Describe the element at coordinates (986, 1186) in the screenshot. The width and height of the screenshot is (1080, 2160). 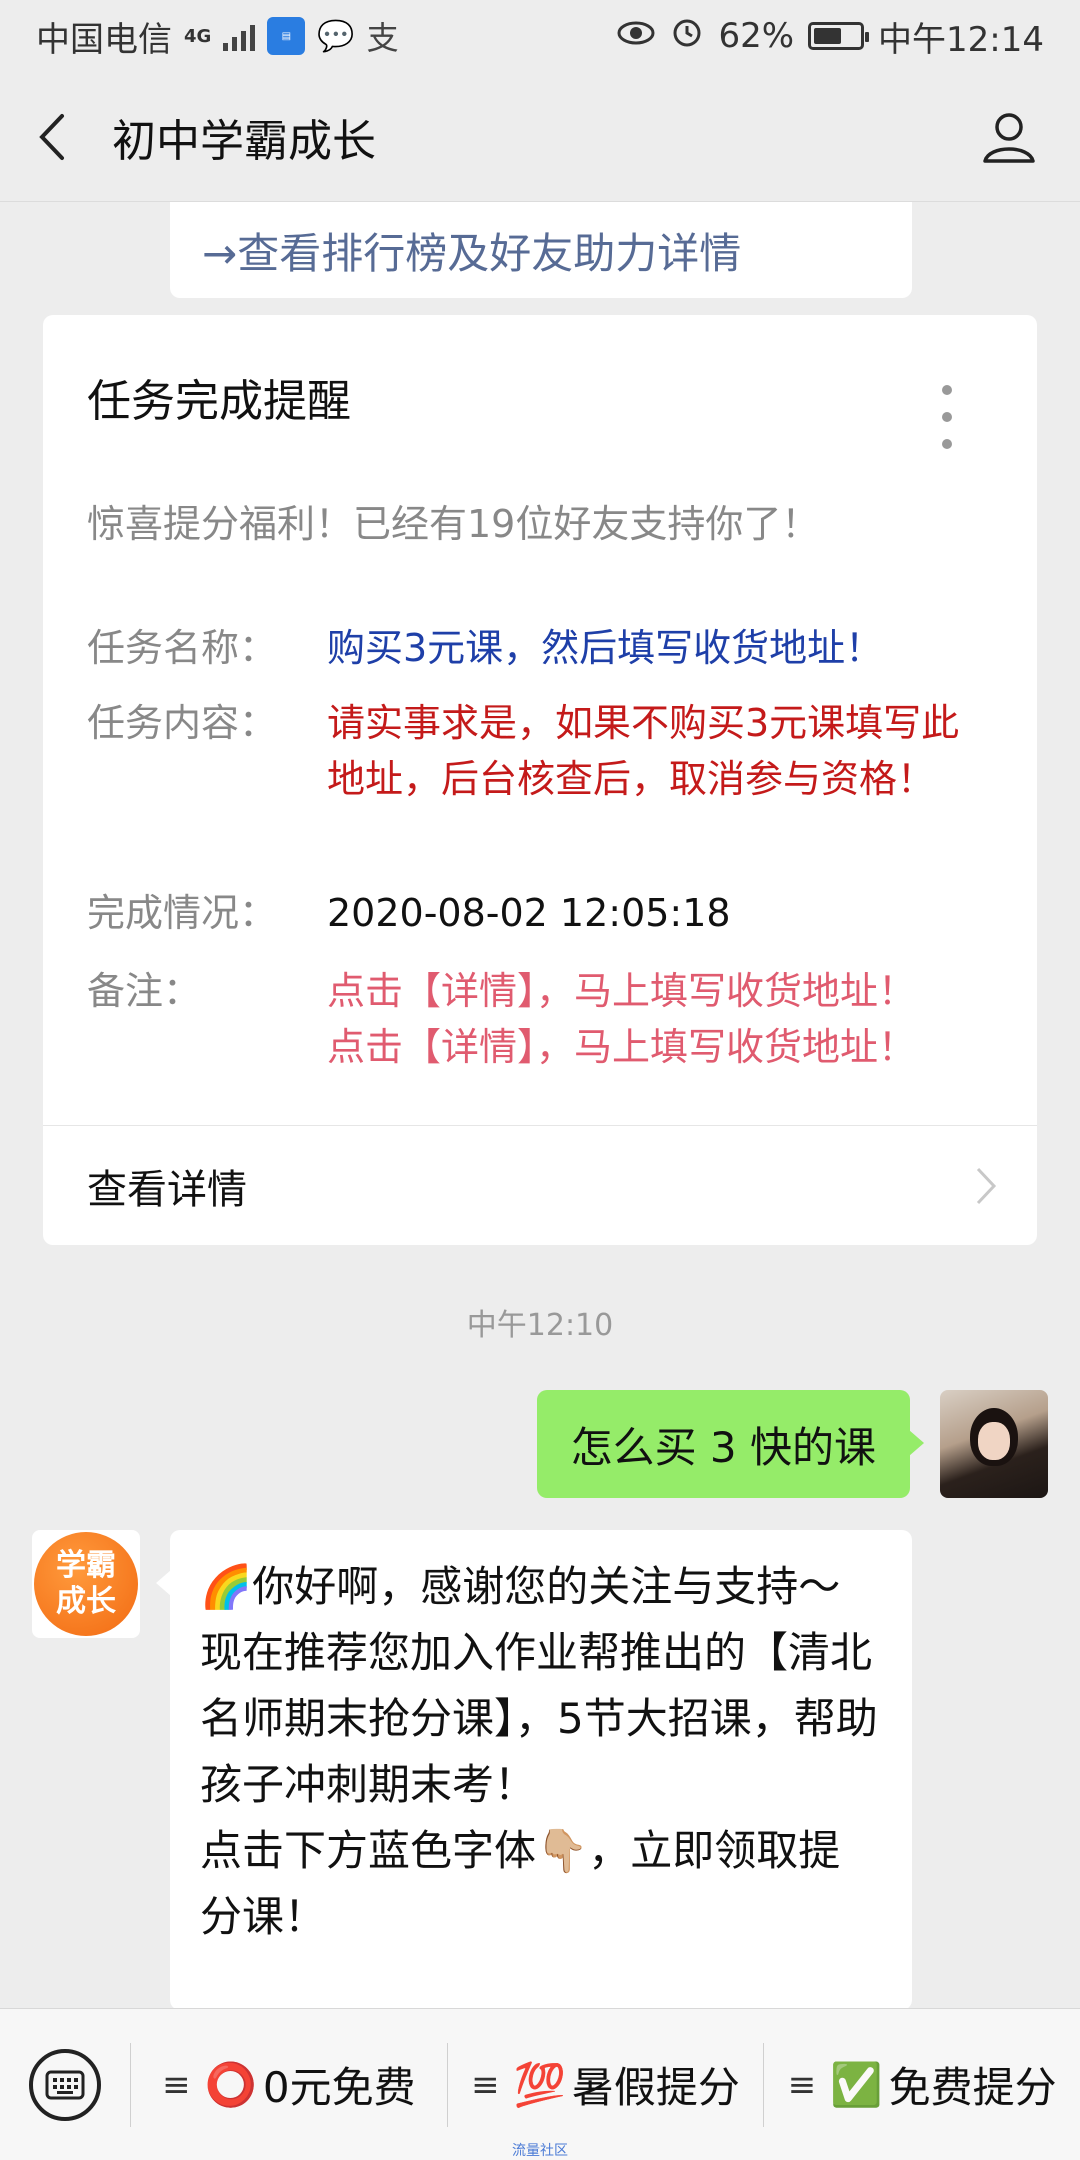
I see `chevron-right-icon` at that location.